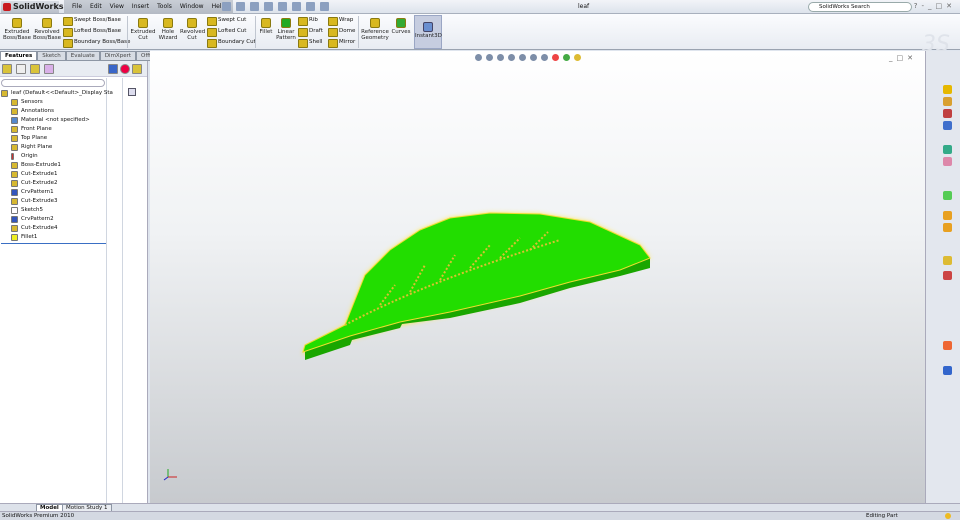 The image size is (960, 520). What do you see at coordinates (401, 26) in the screenshot?
I see `curves-button: Curves` at bounding box center [401, 26].